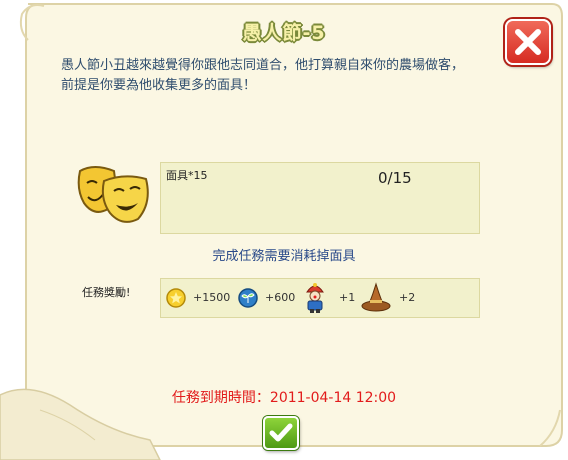 This screenshot has height=460, width=568. What do you see at coordinates (187, 175) in the screenshot?
I see `requirement-item-label: 面具*15` at bounding box center [187, 175].